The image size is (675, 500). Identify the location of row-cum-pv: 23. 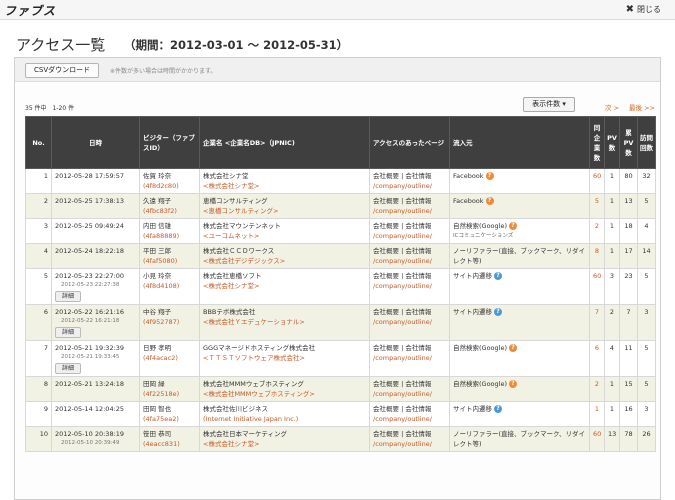
(628, 286).